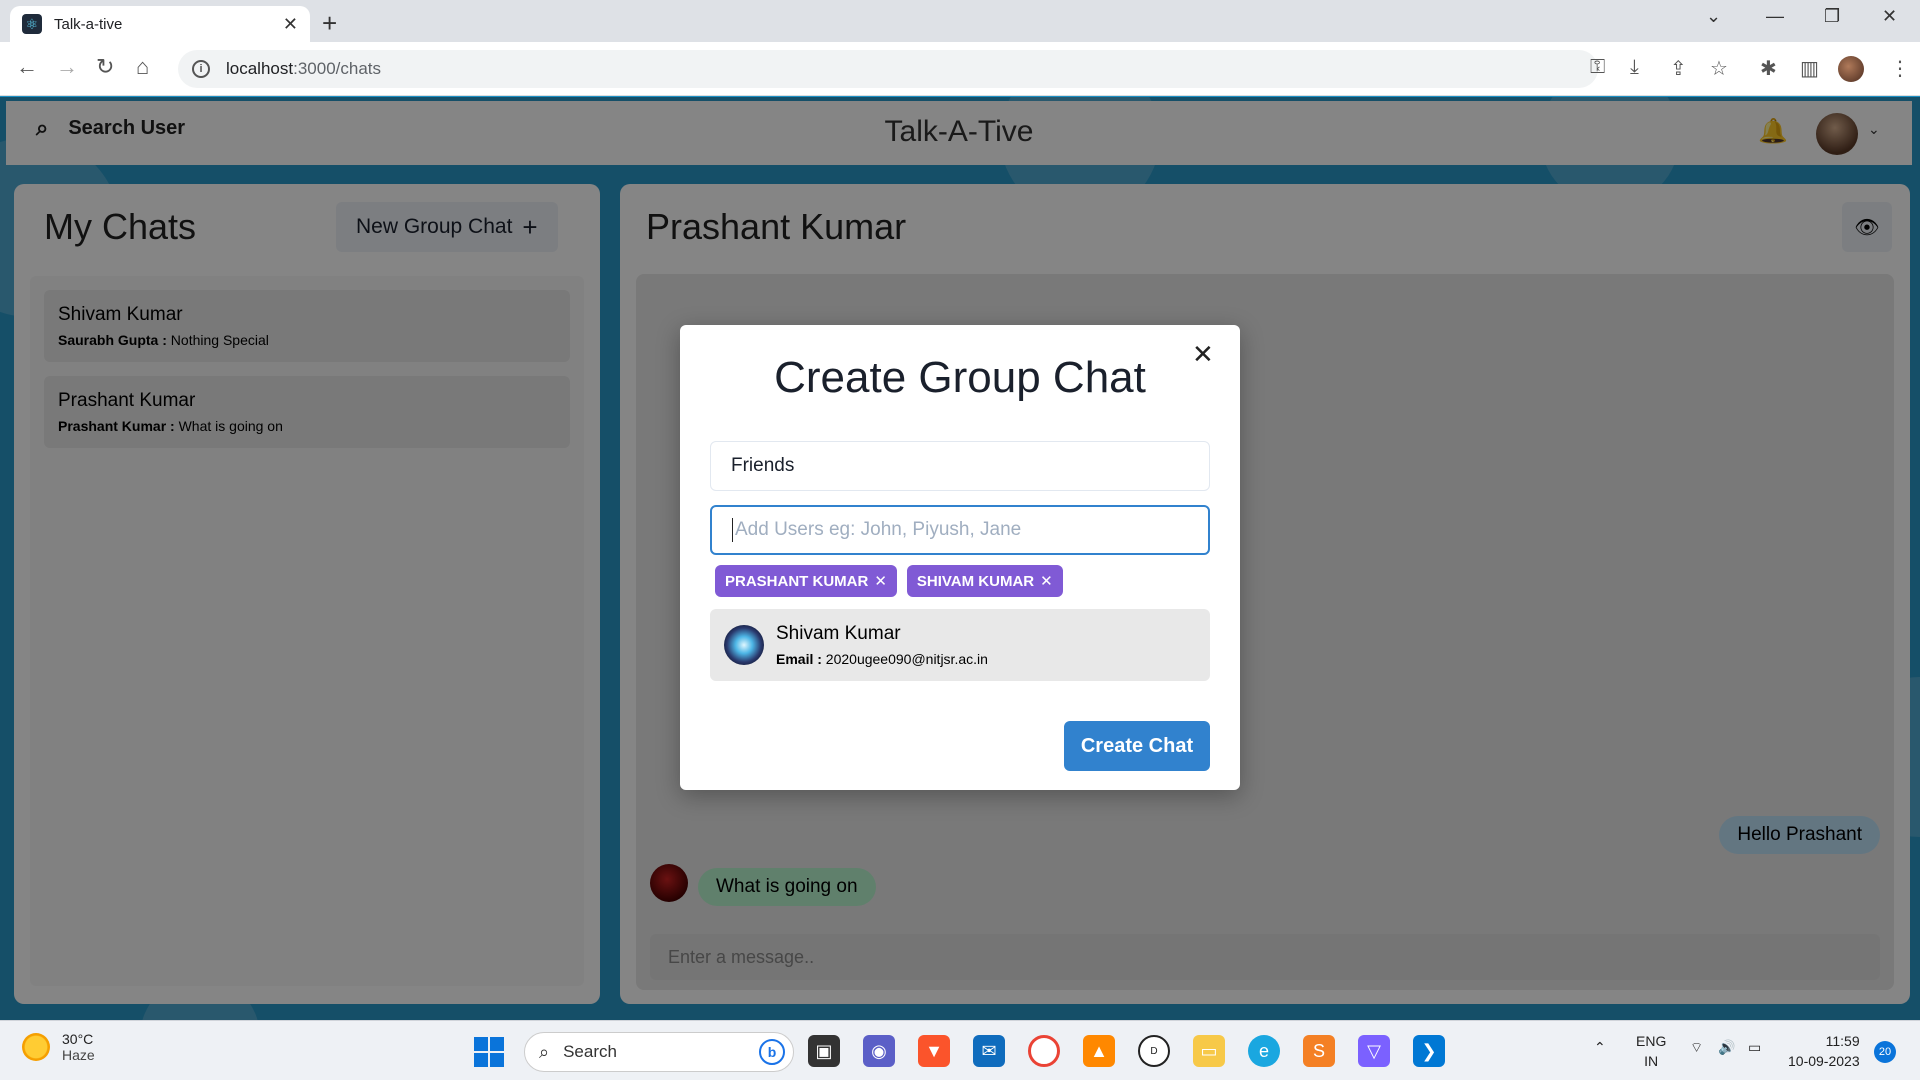 This screenshot has width=1920, height=1080. I want to click on close-icon: ✕, so click(1203, 354).